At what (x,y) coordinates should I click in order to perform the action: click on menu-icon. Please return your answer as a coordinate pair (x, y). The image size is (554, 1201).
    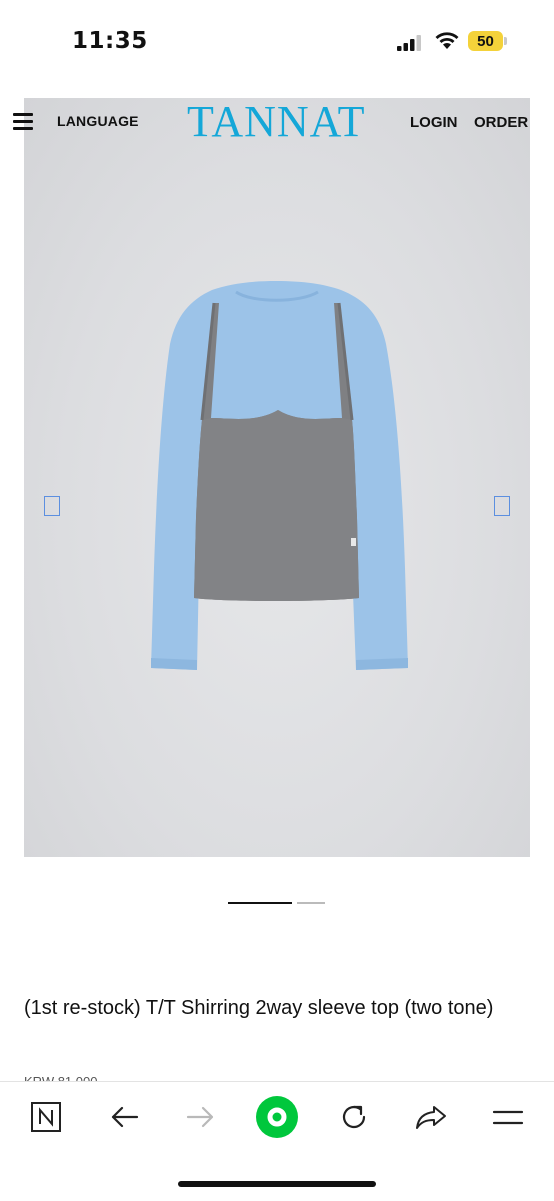
    Looking at the image, I should click on (508, 1117).